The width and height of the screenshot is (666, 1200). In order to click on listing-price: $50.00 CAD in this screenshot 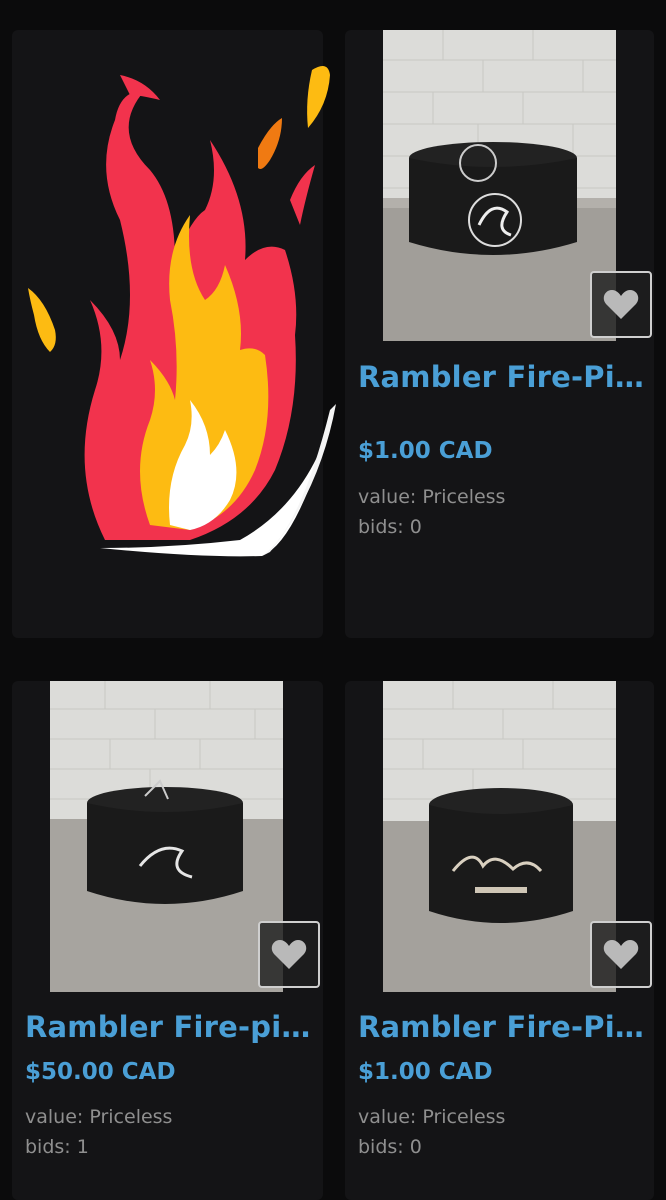, I will do `click(100, 1072)`.